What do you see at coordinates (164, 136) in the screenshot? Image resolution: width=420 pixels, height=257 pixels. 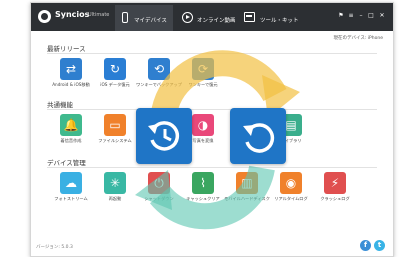 I see `backup-icon` at bounding box center [164, 136].